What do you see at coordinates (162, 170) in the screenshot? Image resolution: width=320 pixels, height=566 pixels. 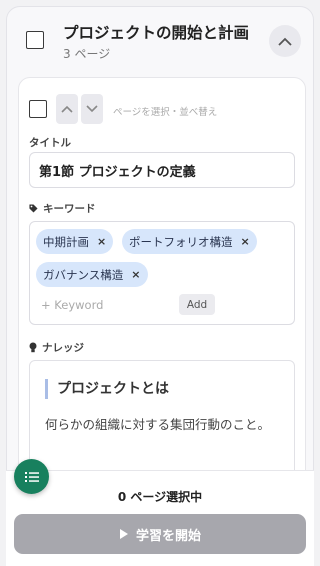 I see `title-input: 第1節 プロジェクトの定義` at bounding box center [162, 170].